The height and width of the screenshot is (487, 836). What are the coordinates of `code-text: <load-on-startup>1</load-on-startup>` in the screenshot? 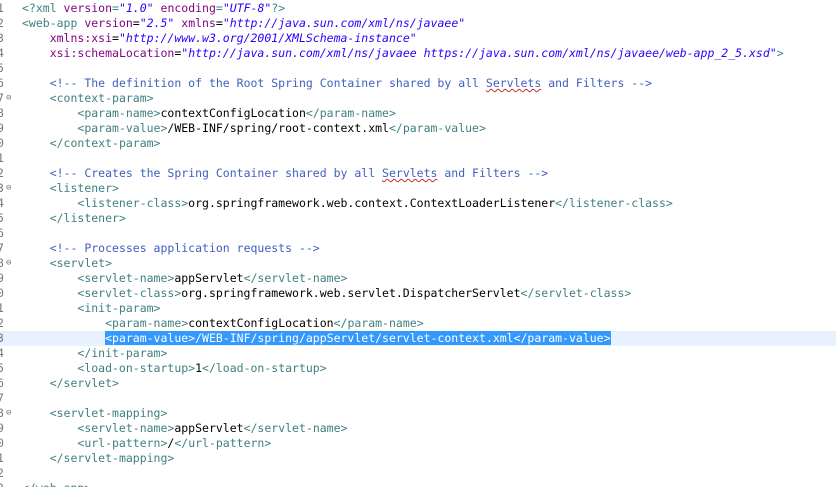 It's located at (174, 368).